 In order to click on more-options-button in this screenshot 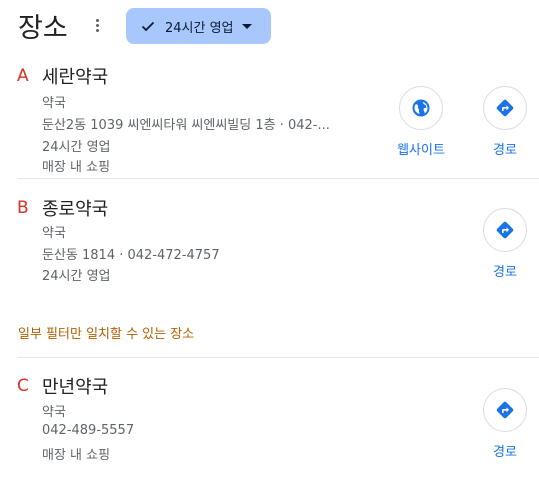, I will do `click(97, 27)`.